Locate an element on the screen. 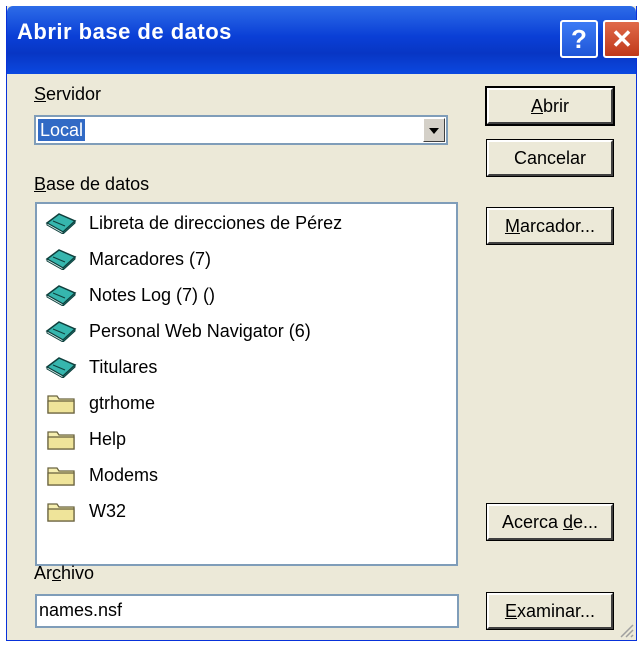 The width and height of the screenshot is (643, 647). database-item-label: Modems is located at coordinates (124, 474).